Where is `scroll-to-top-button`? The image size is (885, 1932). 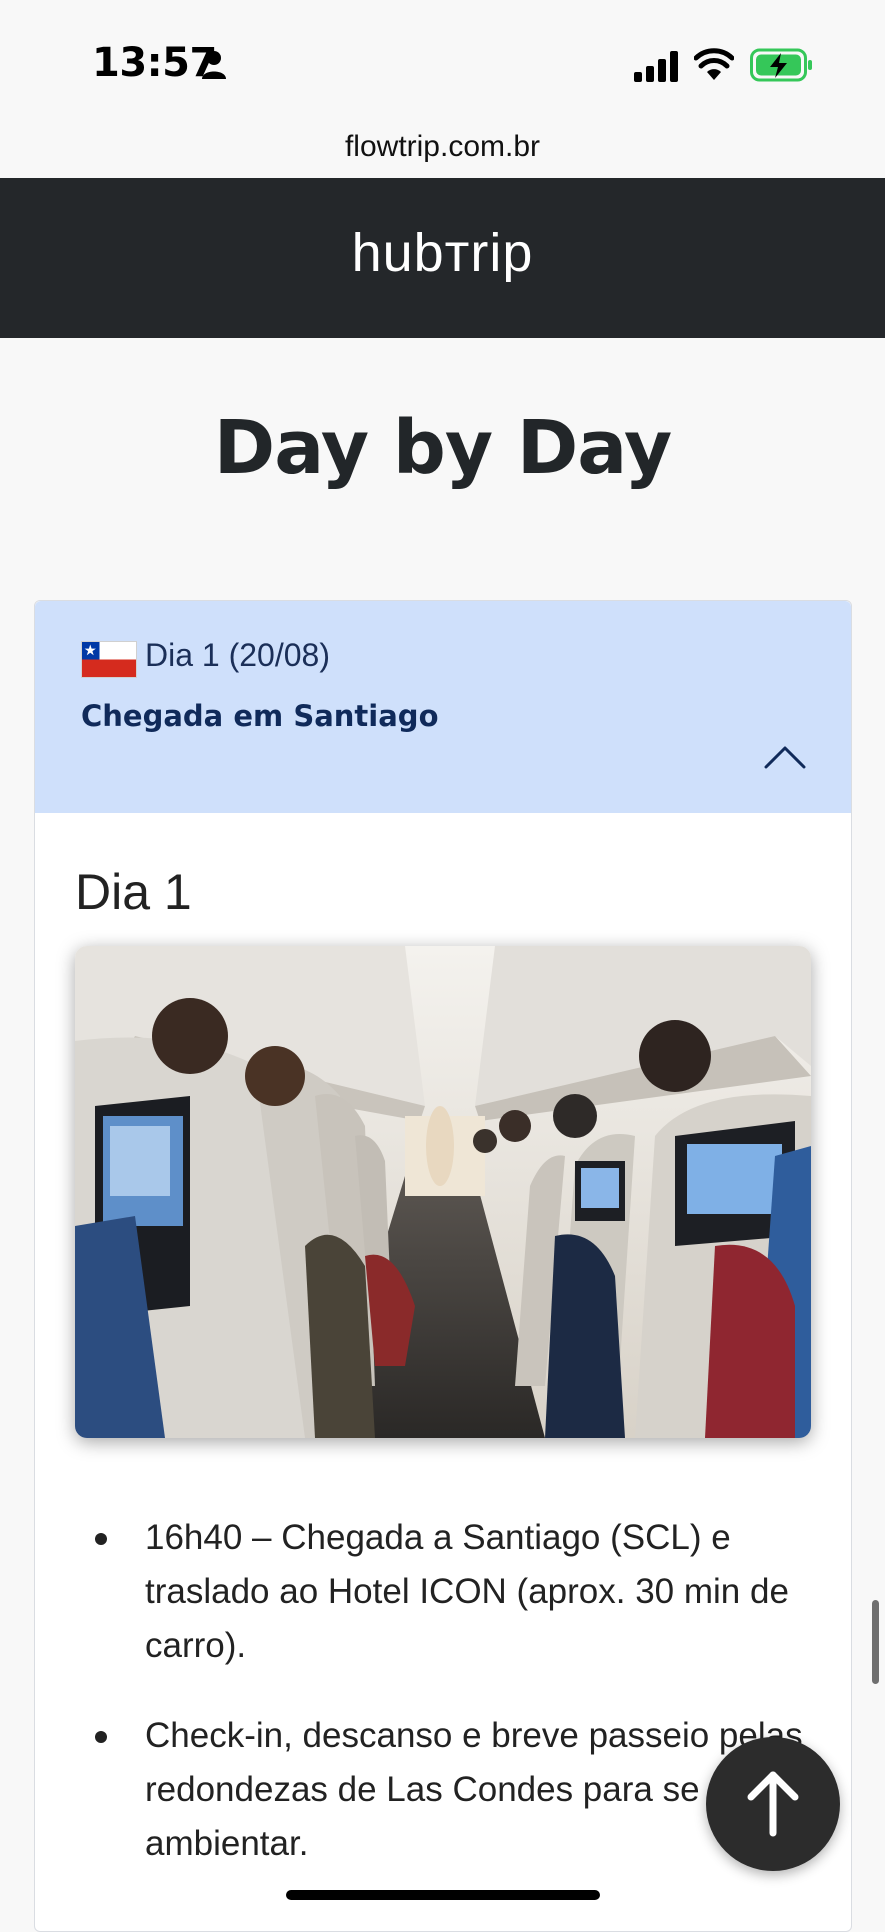
scroll-to-top-button is located at coordinates (773, 1804).